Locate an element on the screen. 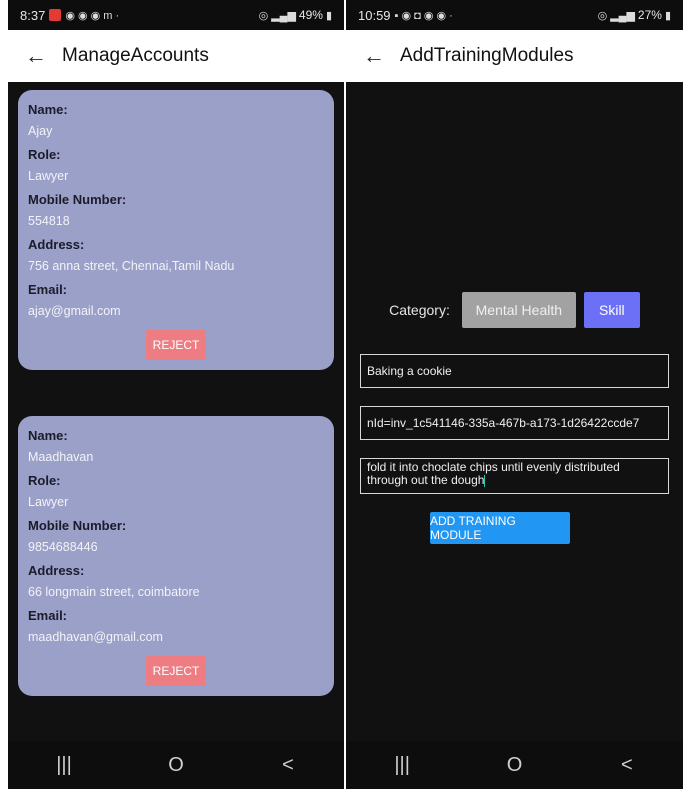 The width and height of the screenshot is (685, 789). category-mental-health-button: Mental Health is located at coordinates (518, 310).